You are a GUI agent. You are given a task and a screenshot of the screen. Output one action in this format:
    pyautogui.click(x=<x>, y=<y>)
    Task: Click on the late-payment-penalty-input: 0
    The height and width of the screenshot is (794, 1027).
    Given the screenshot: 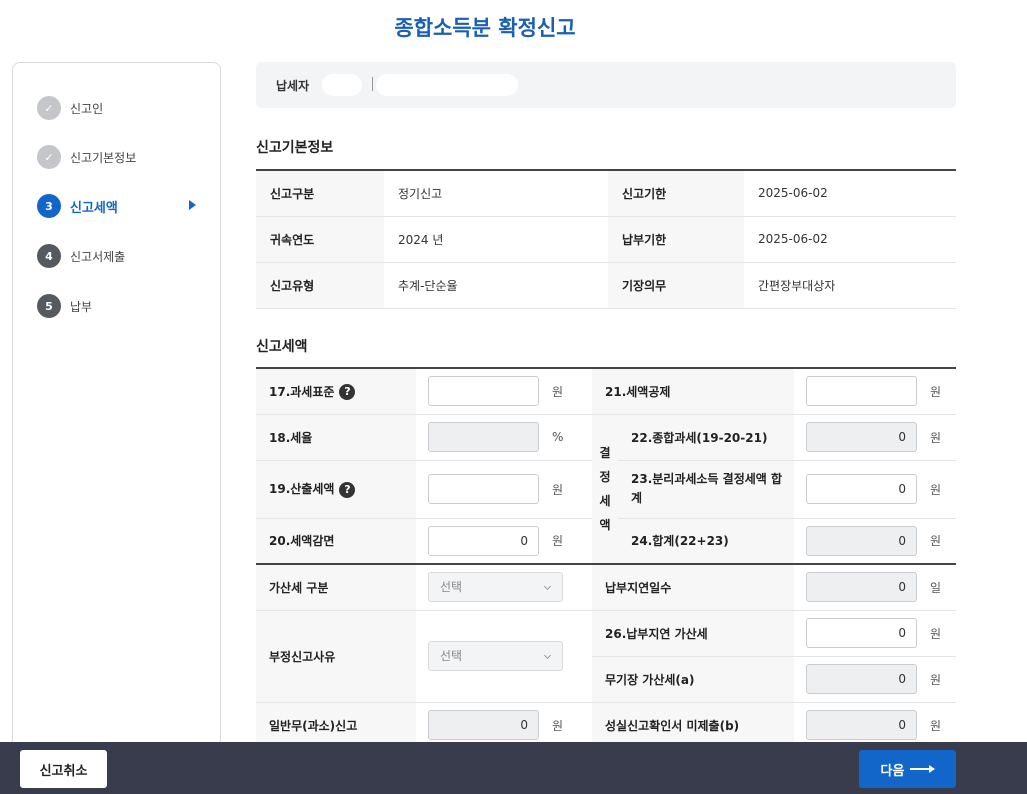 What is the action you would take?
    pyautogui.click(x=862, y=633)
    